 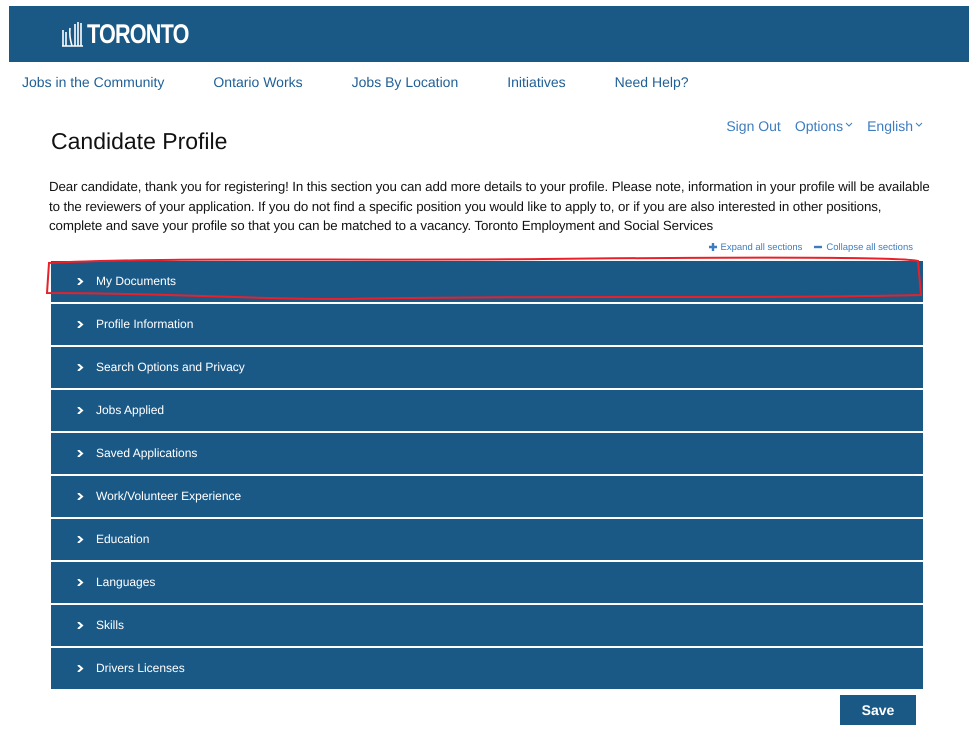 I want to click on user-link: Sign Out, so click(x=753, y=126).